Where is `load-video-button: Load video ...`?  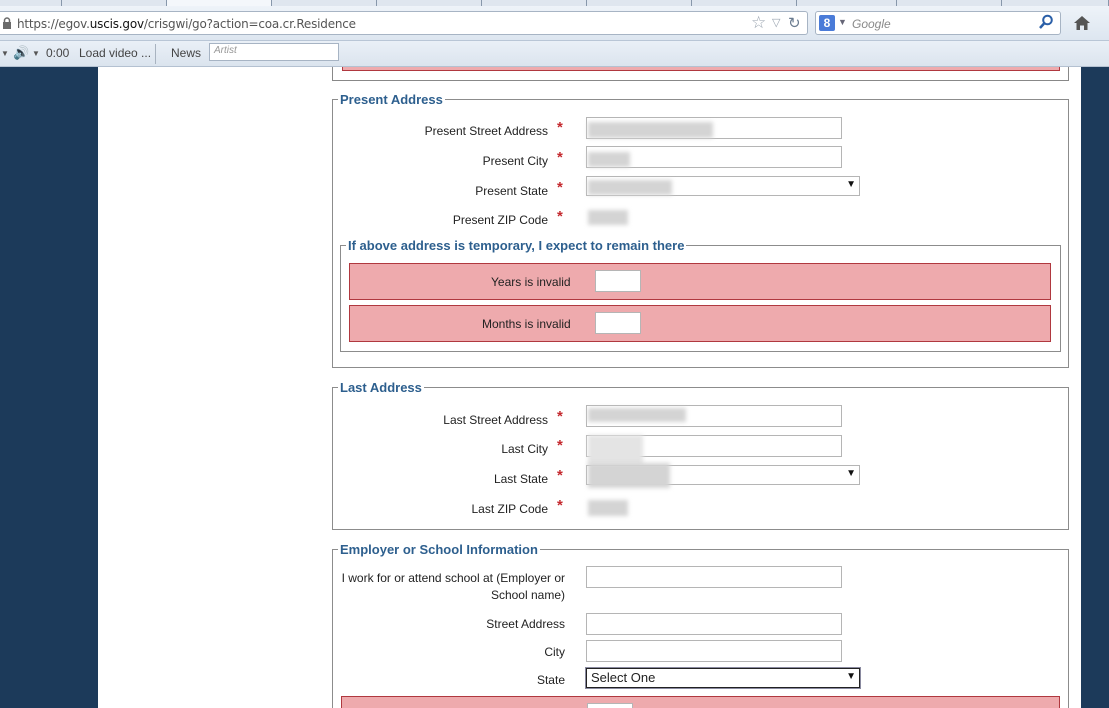
load-video-button: Load video ... is located at coordinates (115, 53).